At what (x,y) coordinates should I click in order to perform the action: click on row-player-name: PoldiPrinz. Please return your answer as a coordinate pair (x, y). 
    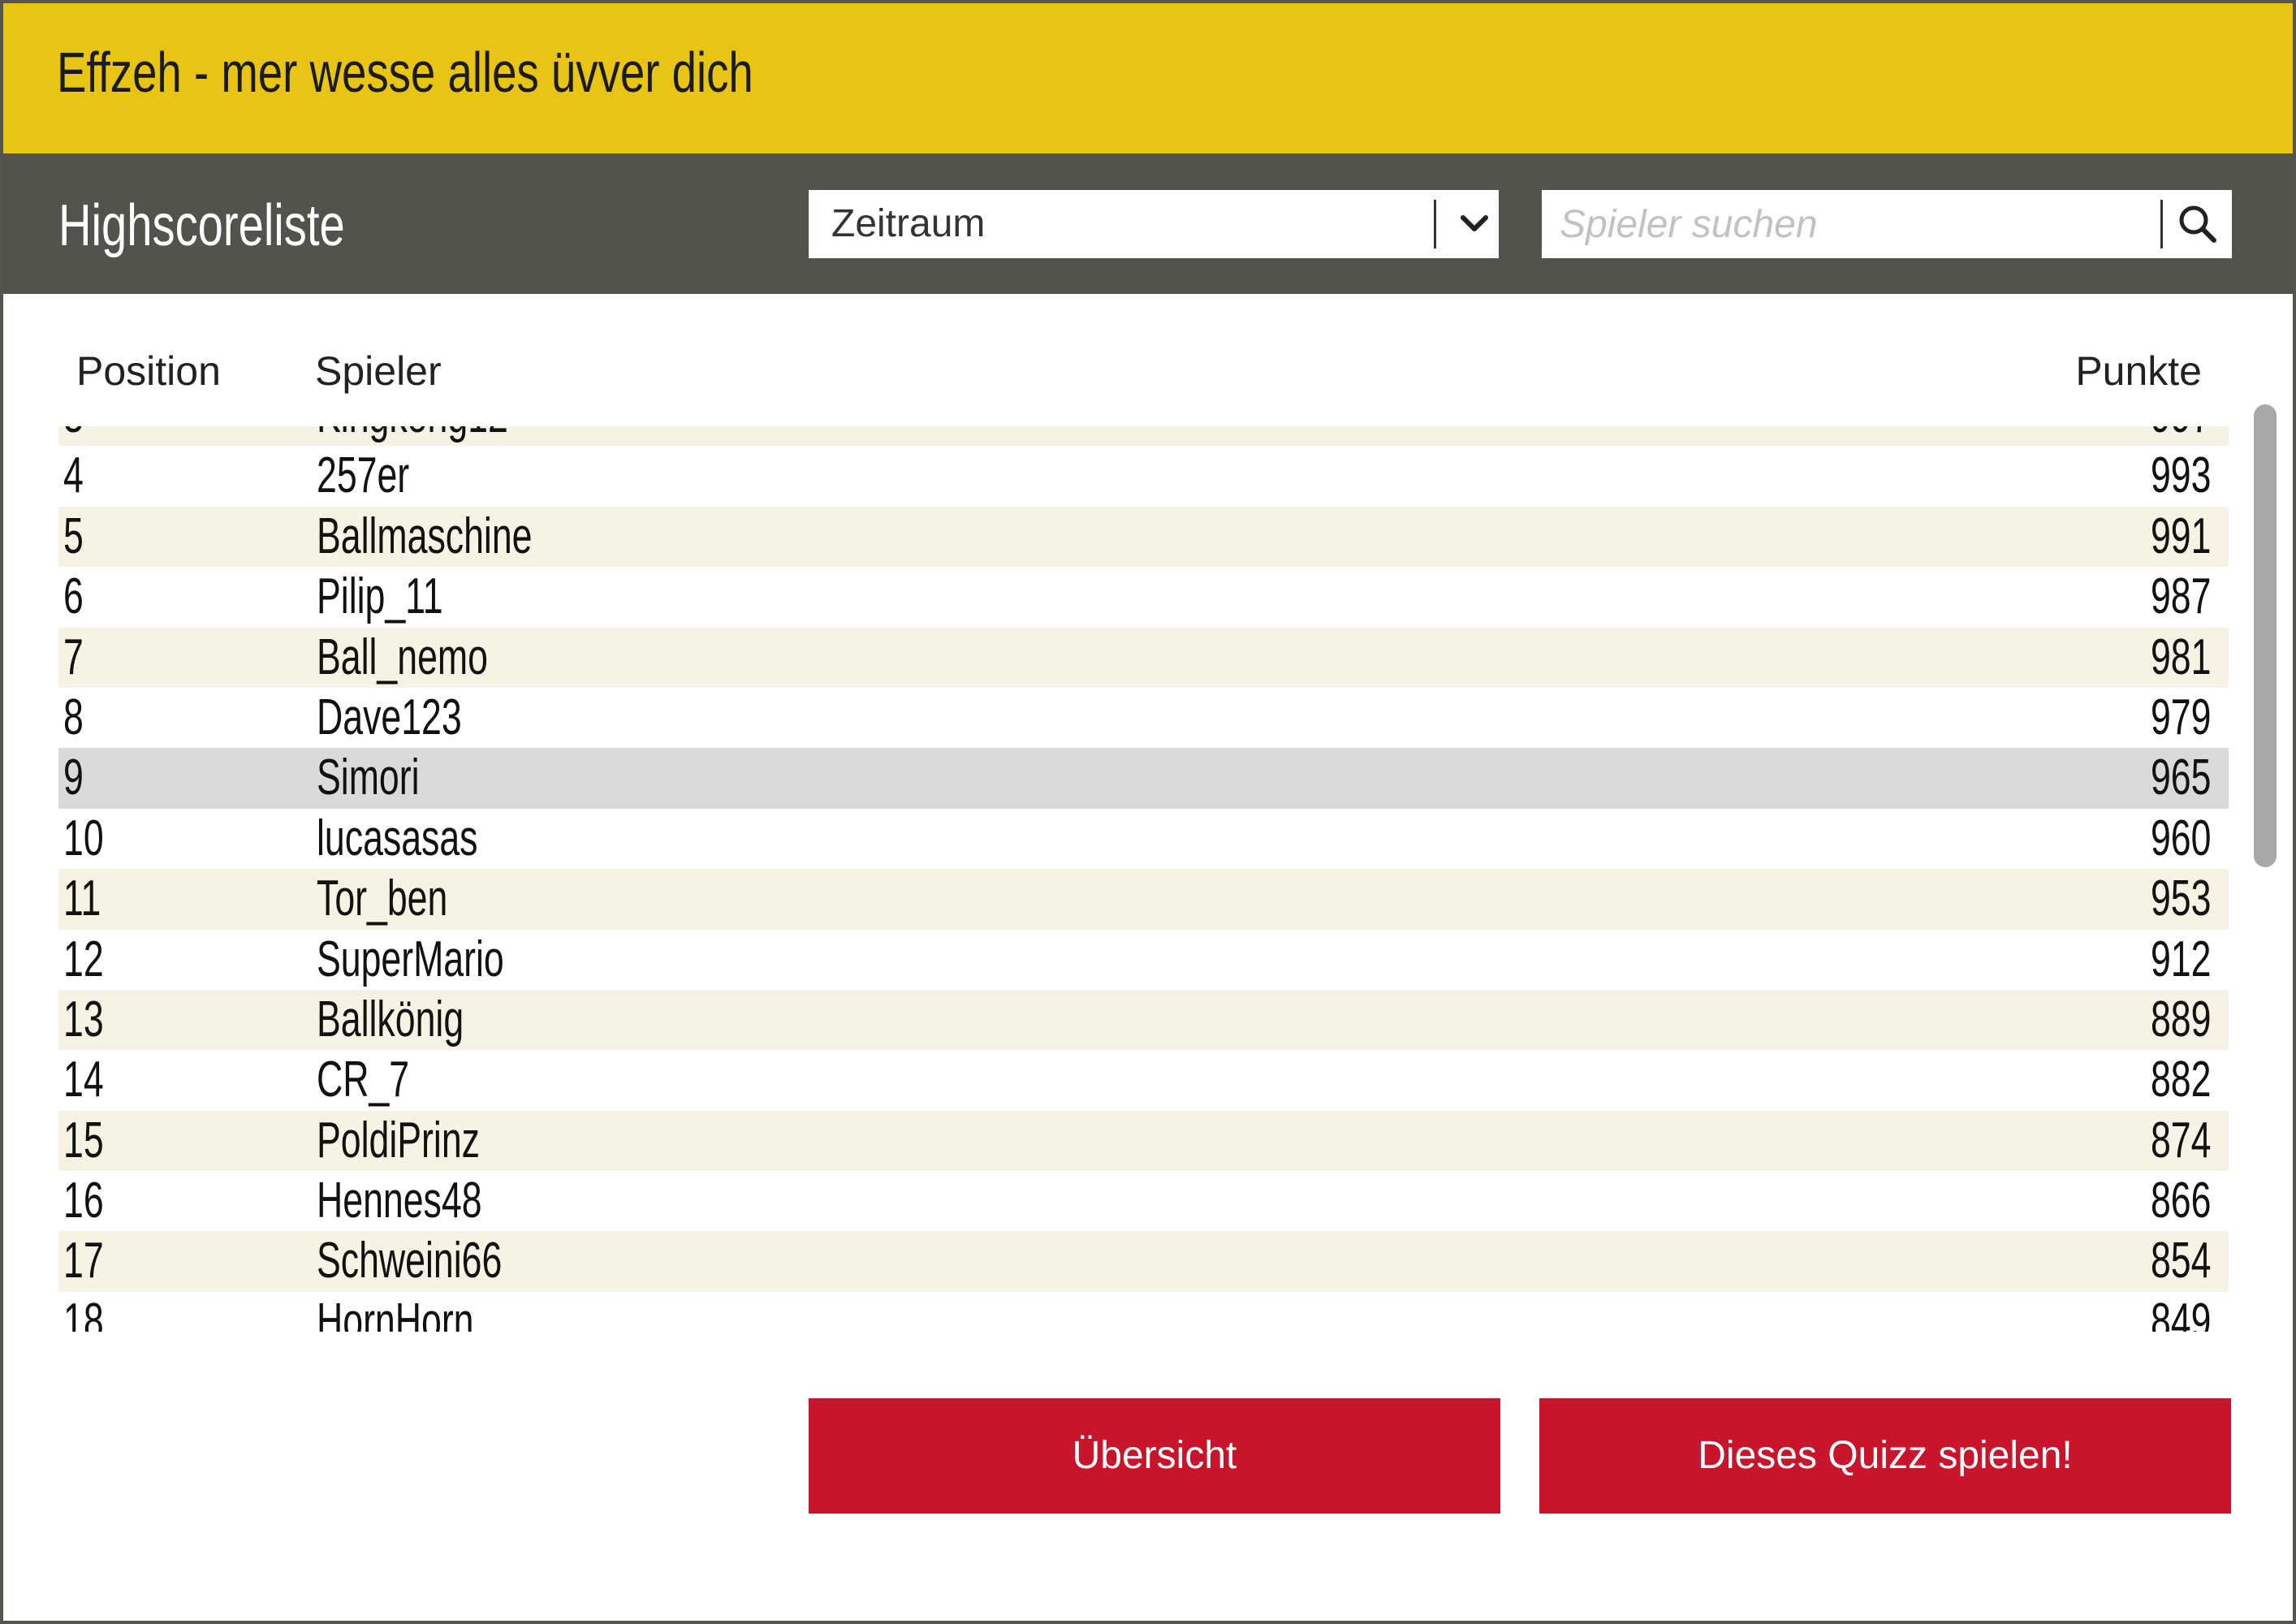
    Looking at the image, I should click on (398, 1140).